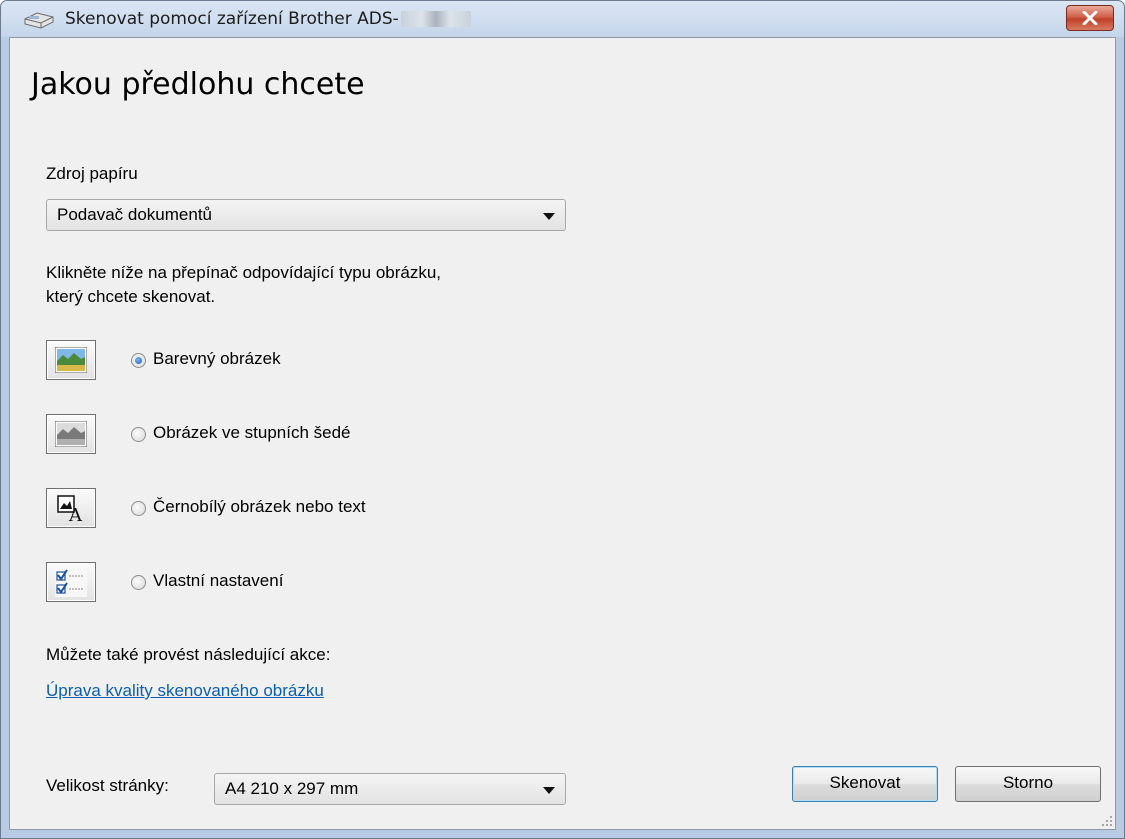 The width and height of the screenshot is (1125, 839). I want to click on radio-grayscale-picture, so click(138, 434).